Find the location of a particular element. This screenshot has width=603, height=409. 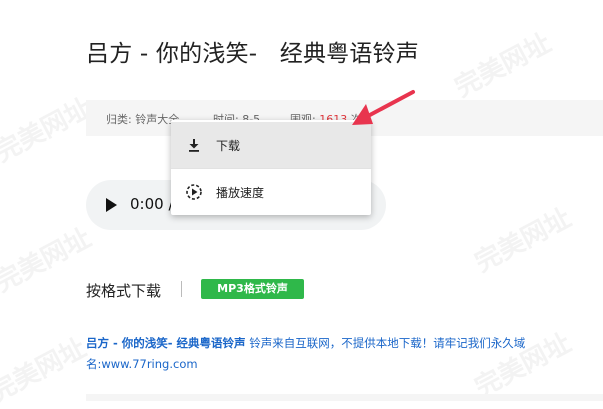

song-name-link: 吕方 - 你的浅笑- 经典粤语铃声 is located at coordinates (166, 343).